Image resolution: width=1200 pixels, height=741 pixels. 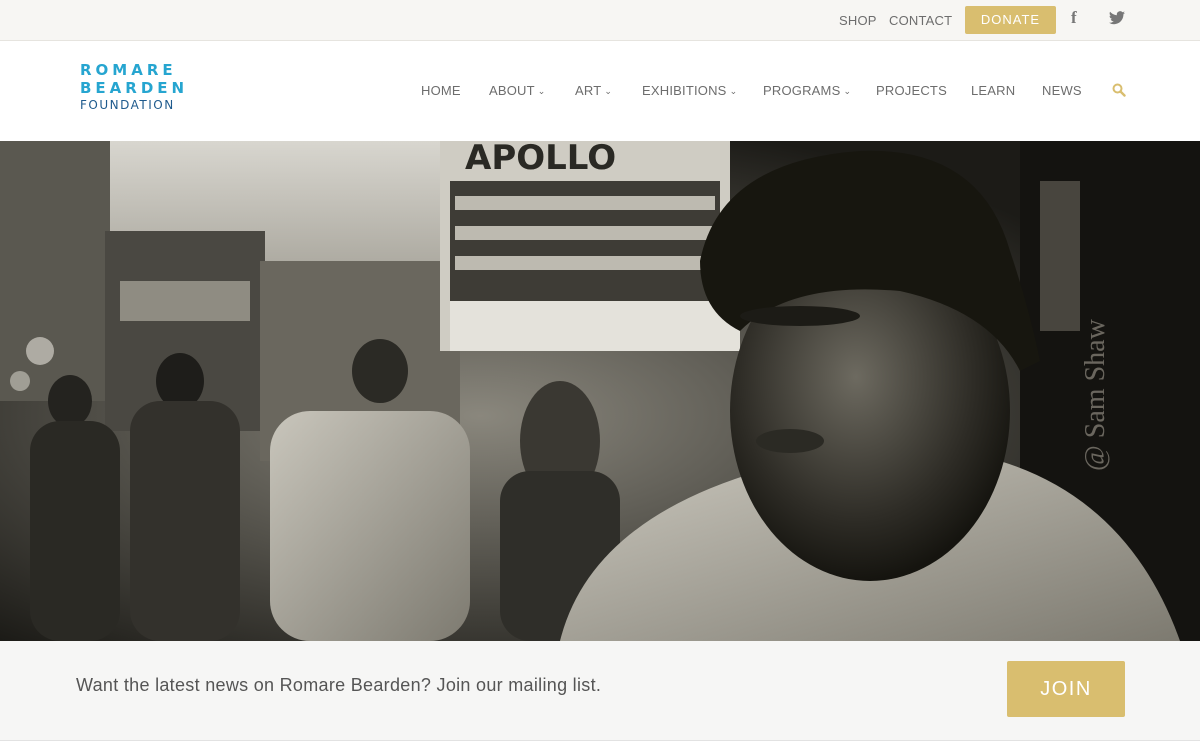 What do you see at coordinates (600, 20) in the screenshot?
I see `utility-bar: SHOP CONTACT DONATE f` at bounding box center [600, 20].